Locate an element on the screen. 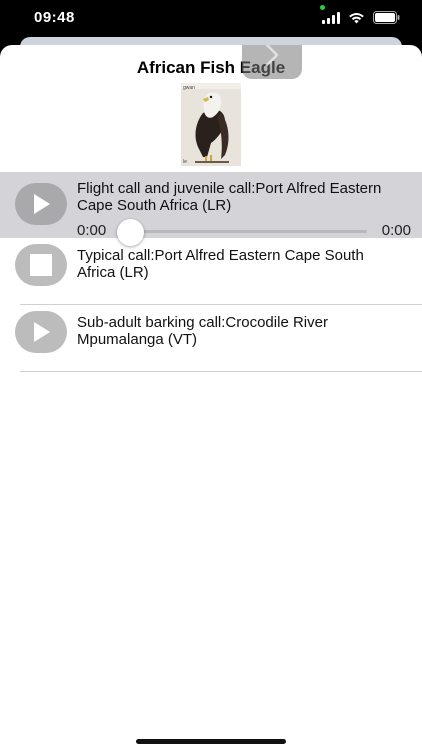  image-caption-bottom: le is located at coordinates (185, 162).